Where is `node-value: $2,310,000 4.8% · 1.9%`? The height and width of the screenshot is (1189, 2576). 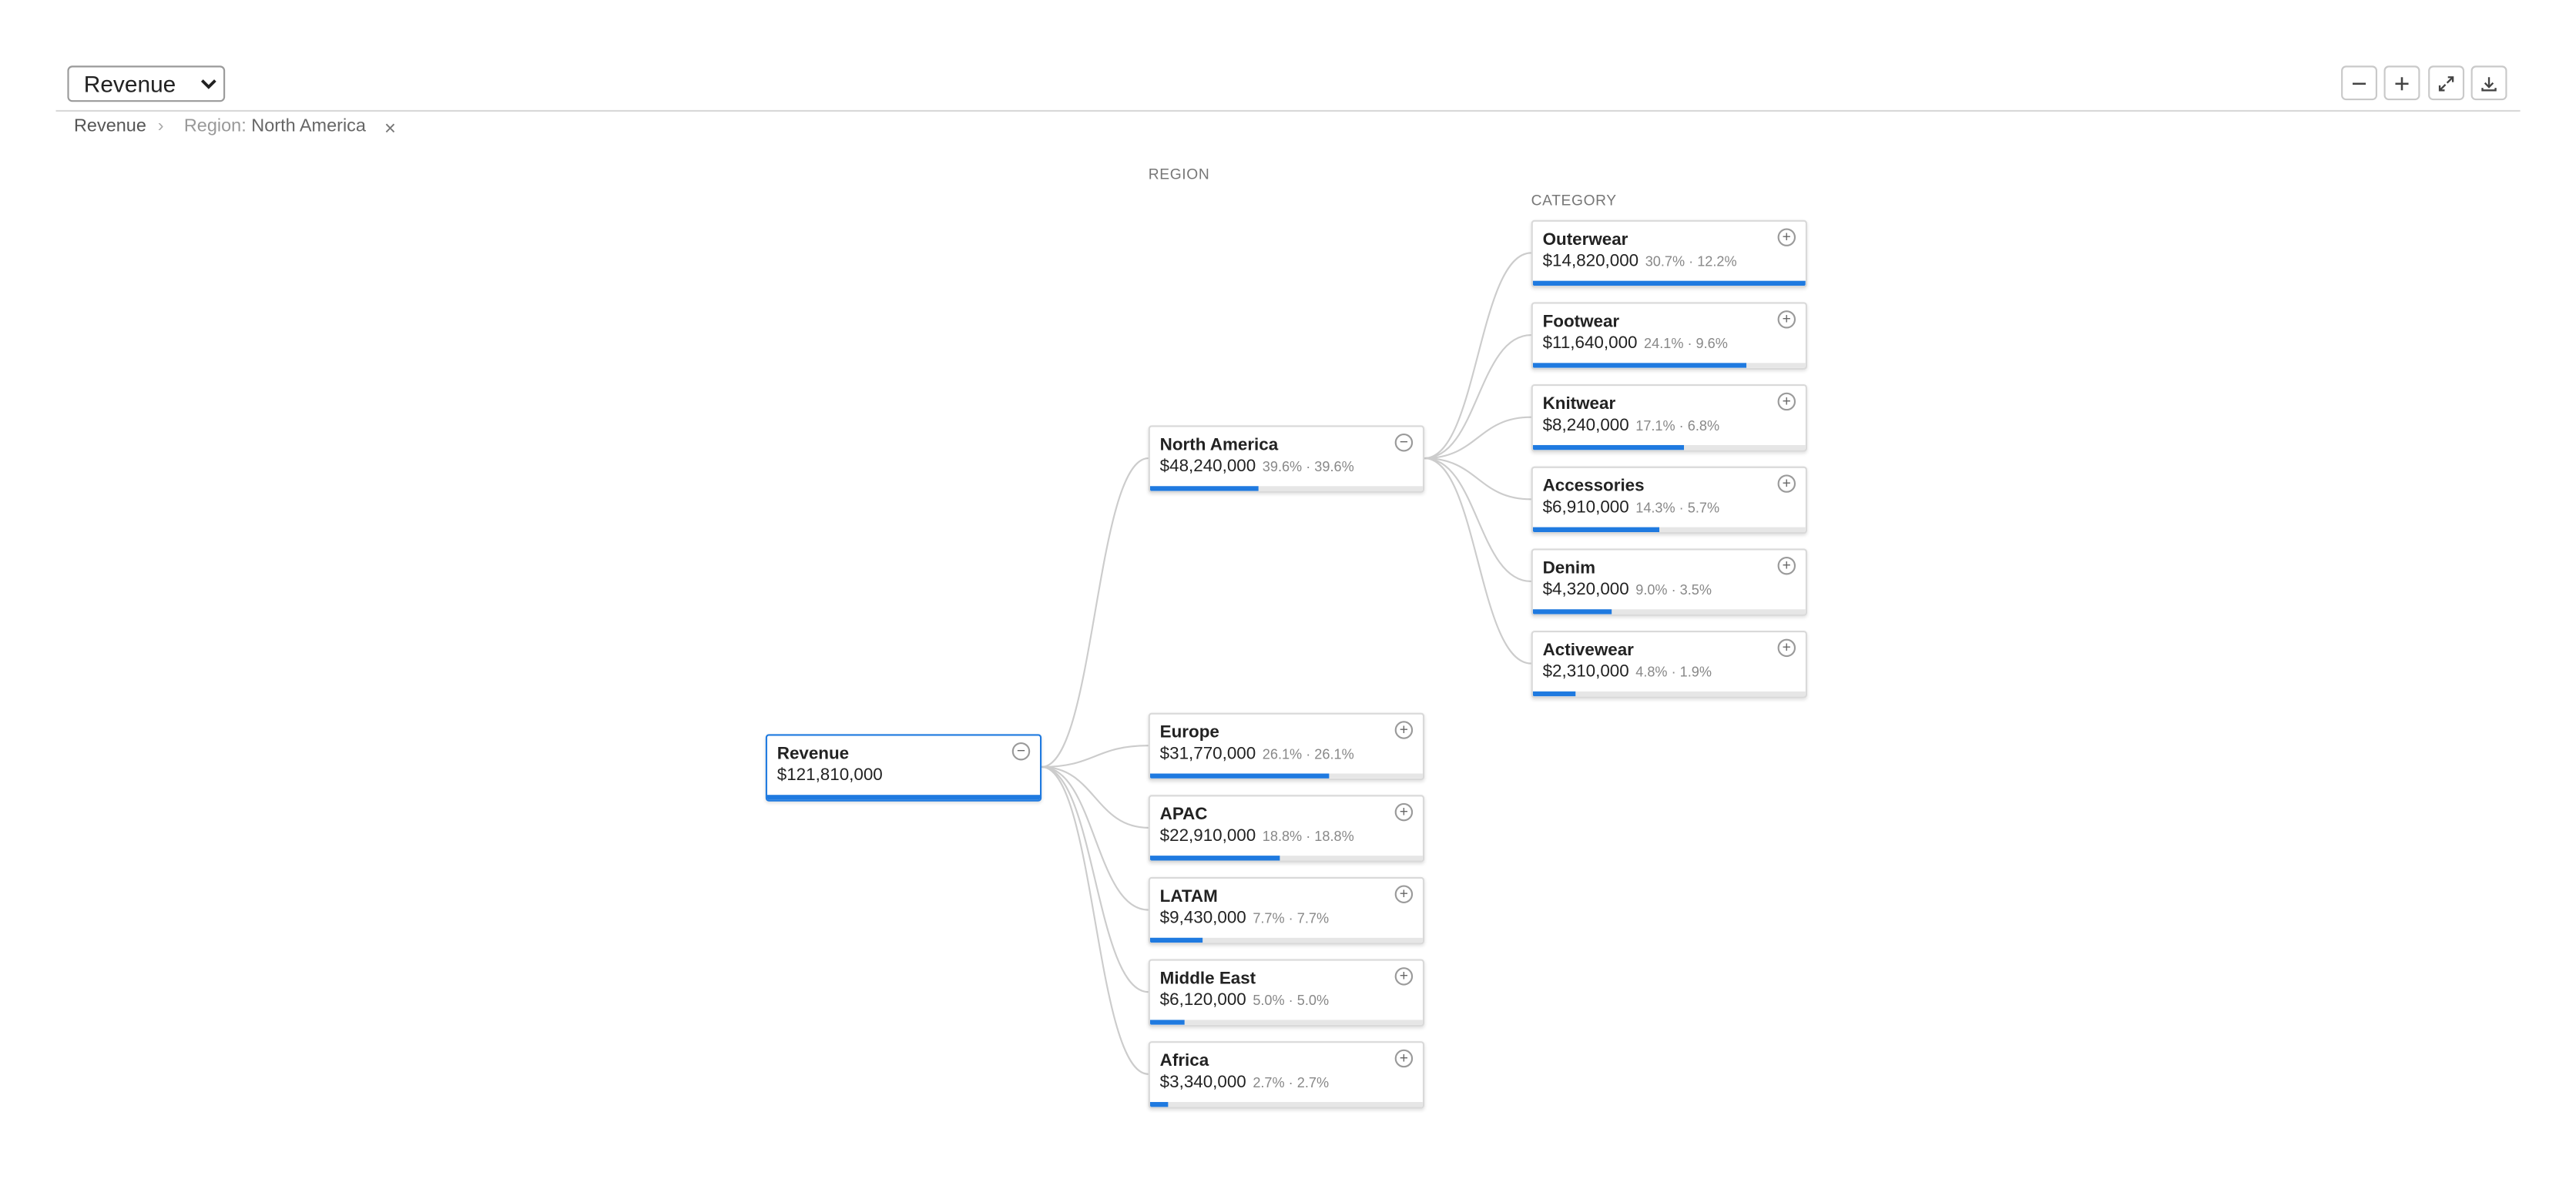
node-value: $2,310,000 4.8% · 1.9% is located at coordinates (1627, 671).